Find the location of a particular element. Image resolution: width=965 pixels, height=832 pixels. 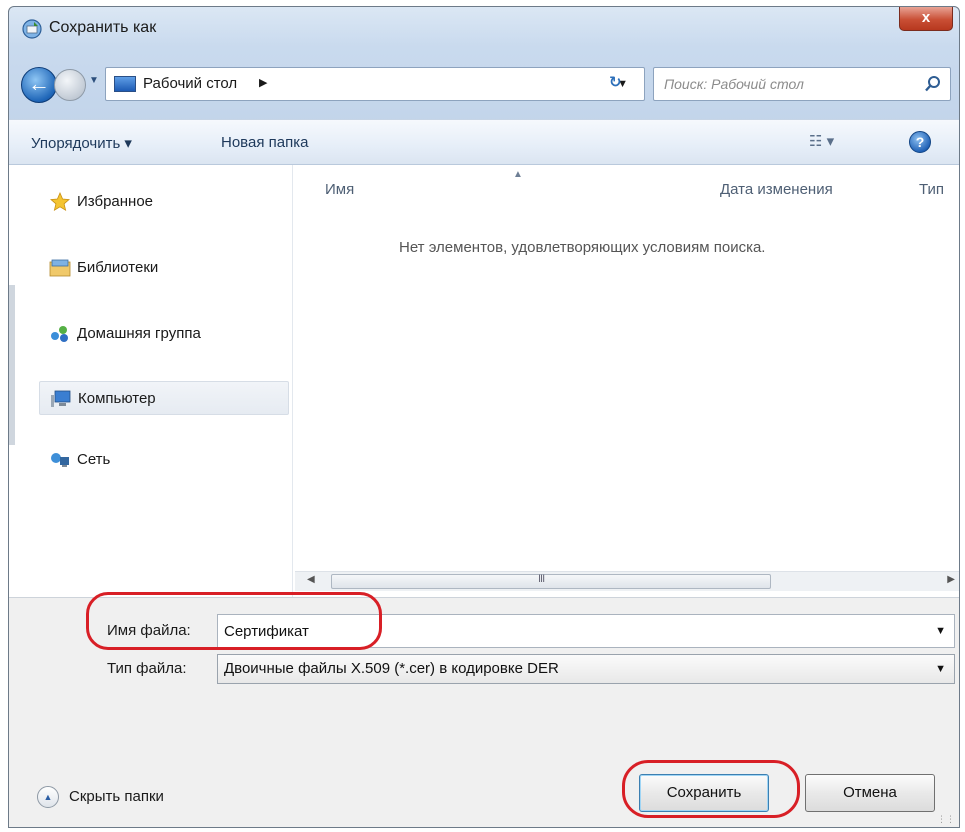

command-bar: Упорядочить ▾ Новая папка ☷ ▾ ? is located at coordinates (484, 142).